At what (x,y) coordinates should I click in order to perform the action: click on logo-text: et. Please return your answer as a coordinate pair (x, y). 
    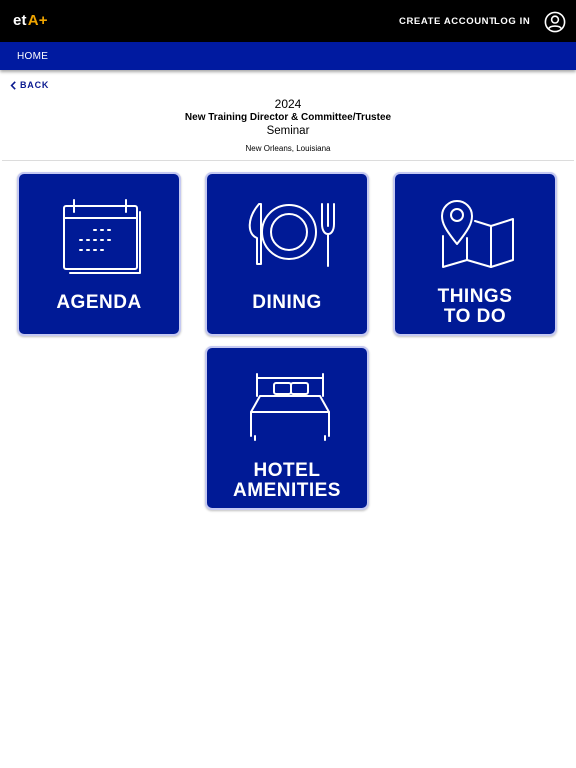
    Looking at the image, I should click on (20, 20).